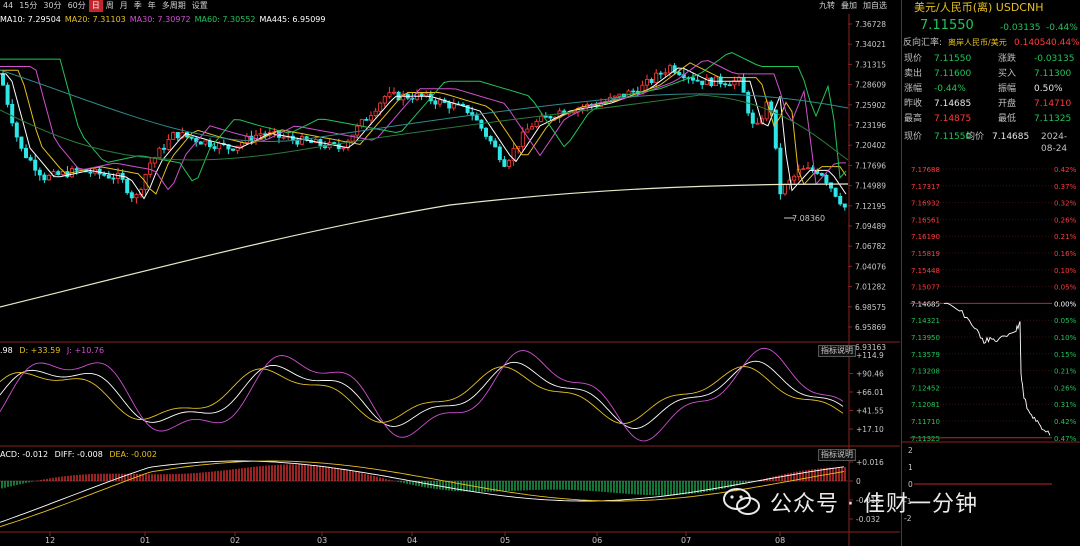 The width and height of the screenshot is (1080, 546). Describe the element at coordinates (925, 372) in the screenshot. I see `intraday-price-label: 7.13208` at that location.